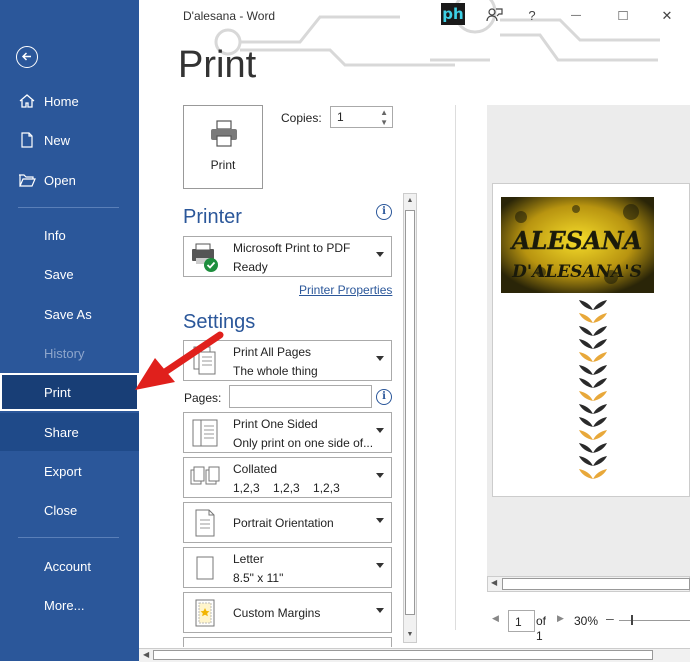 This screenshot has width=690, height=662. Describe the element at coordinates (275, 371) in the screenshot. I see `setting-line2: The whole thing` at that location.